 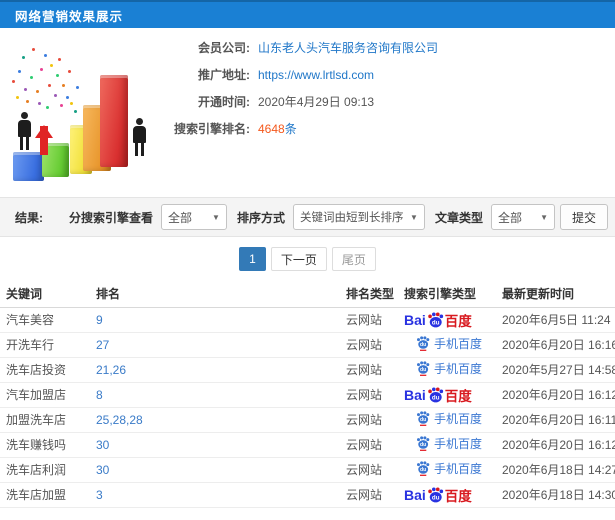 What do you see at coordinates (221, 420) in the screenshot?
I see `rank-link: 25,28,28` at bounding box center [221, 420].